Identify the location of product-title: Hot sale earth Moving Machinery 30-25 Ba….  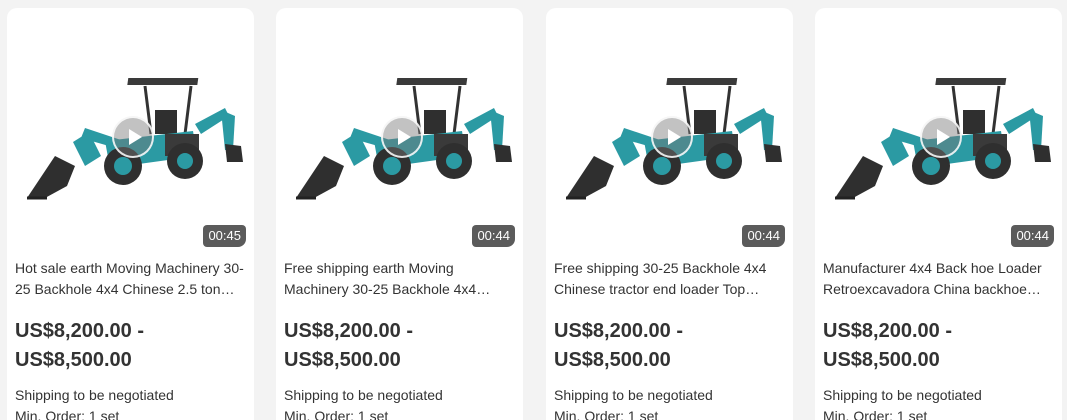
(131, 279).